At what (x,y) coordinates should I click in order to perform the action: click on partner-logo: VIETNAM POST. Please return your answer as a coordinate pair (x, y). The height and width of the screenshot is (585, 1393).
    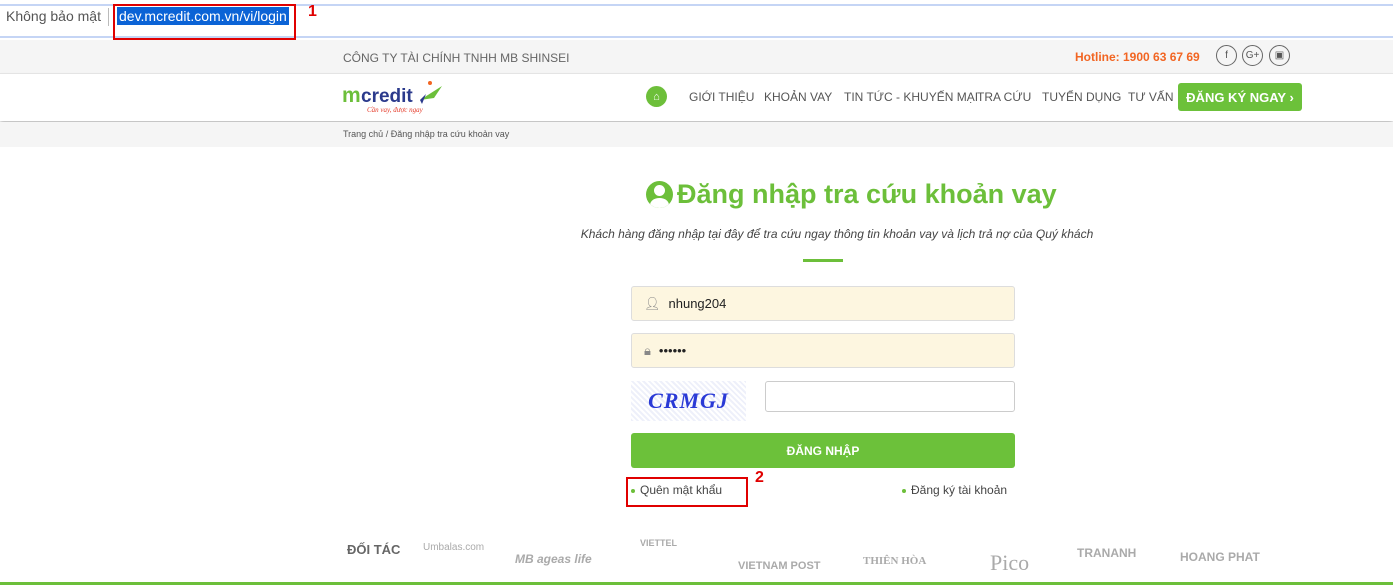
    Looking at the image, I should click on (779, 566).